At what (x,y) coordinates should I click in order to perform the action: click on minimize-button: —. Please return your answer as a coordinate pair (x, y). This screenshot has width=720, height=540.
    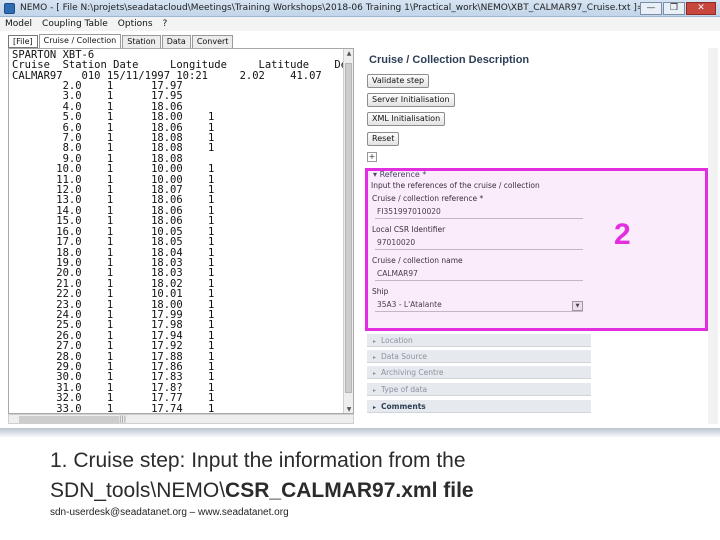
    Looking at the image, I should click on (651, 8).